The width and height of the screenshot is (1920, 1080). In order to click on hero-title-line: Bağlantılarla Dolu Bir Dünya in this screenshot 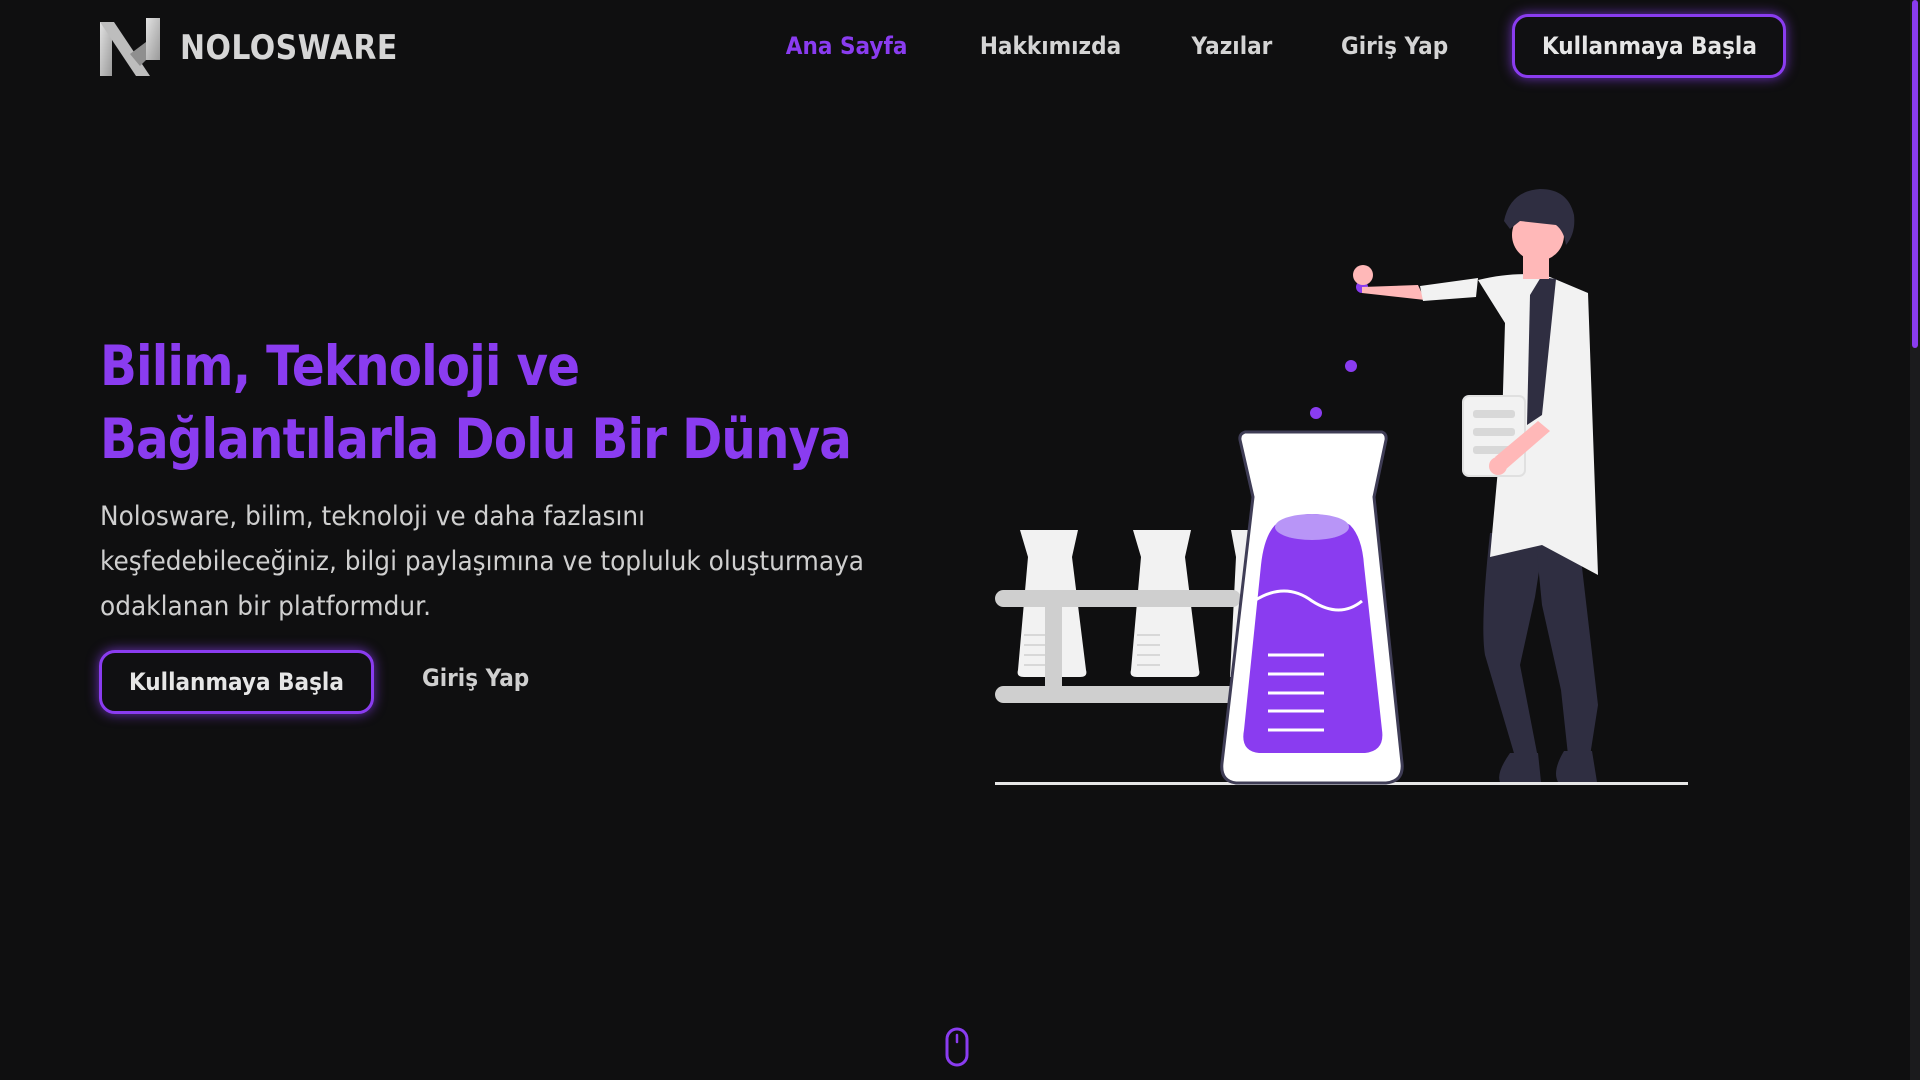, I will do `click(476, 439)`.